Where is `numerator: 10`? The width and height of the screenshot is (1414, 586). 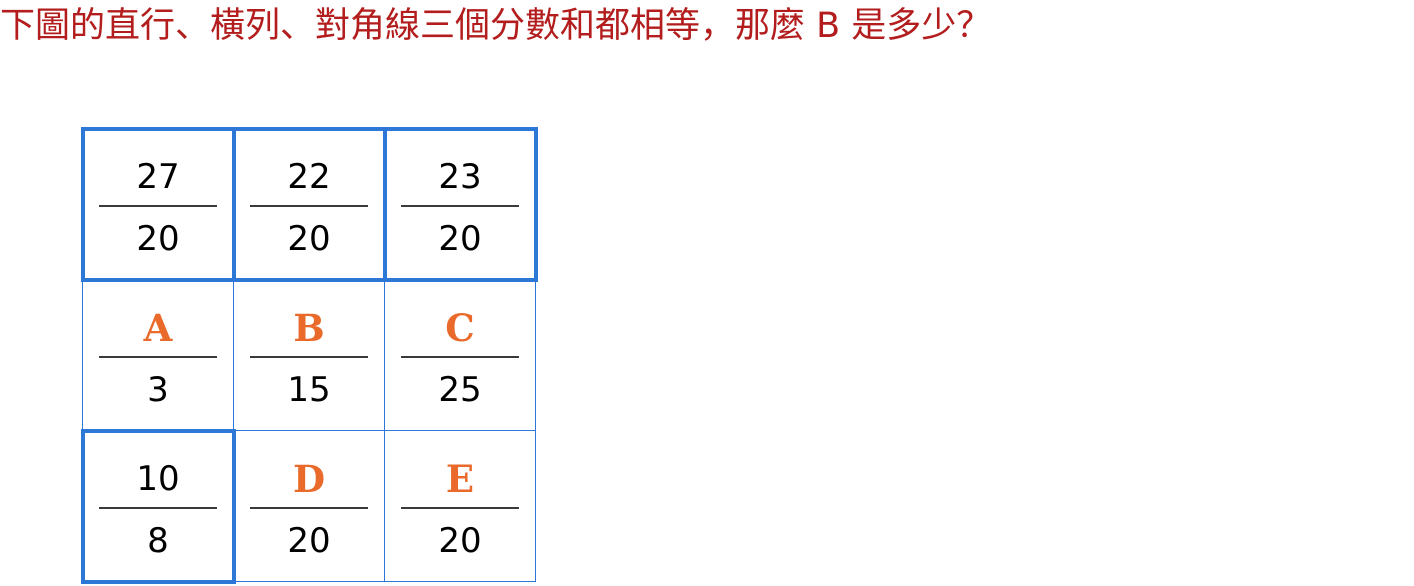 numerator: 10 is located at coordinates (158, 479).